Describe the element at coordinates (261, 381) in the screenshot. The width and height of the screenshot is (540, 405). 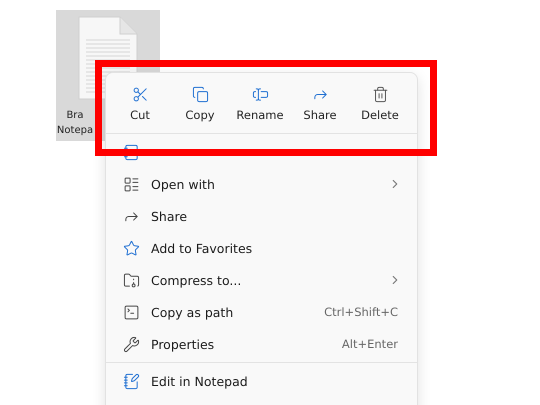
I see `menu-item: Edit in Notepad` at that location.